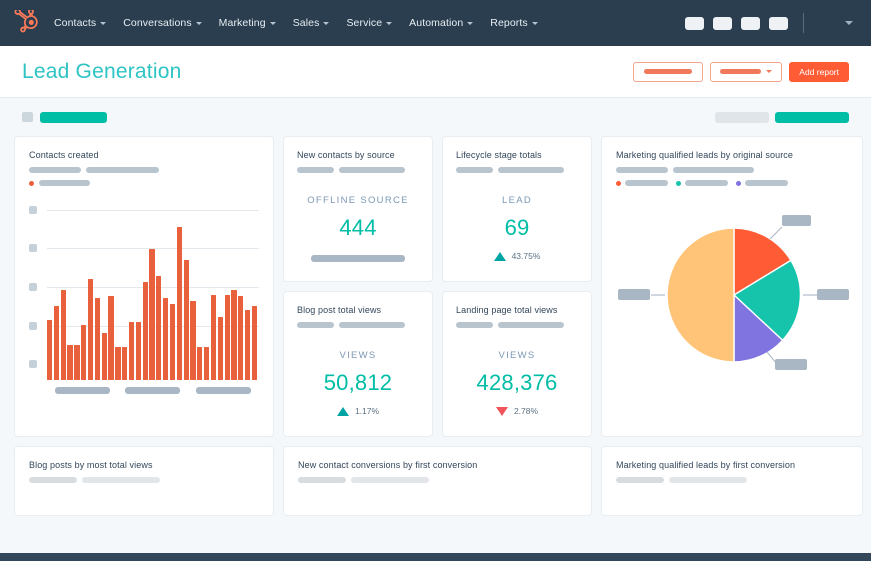  Describe the element at coordinates (517, 209) in the screenshot. I see `card-lifecycle-stage-totals: Lifecycle stage totals LEAD 69 43.75%` at that location.